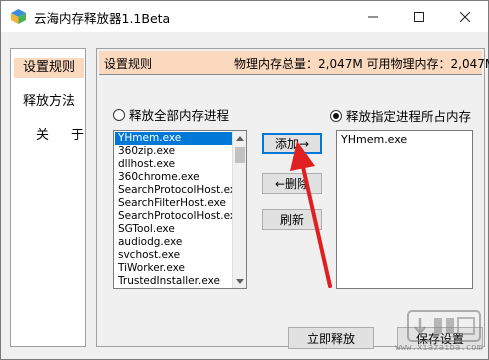 The width and height of the screenshot is (489, 360). I want to click on process-list-item: svchost.exe, so click(173, 255).